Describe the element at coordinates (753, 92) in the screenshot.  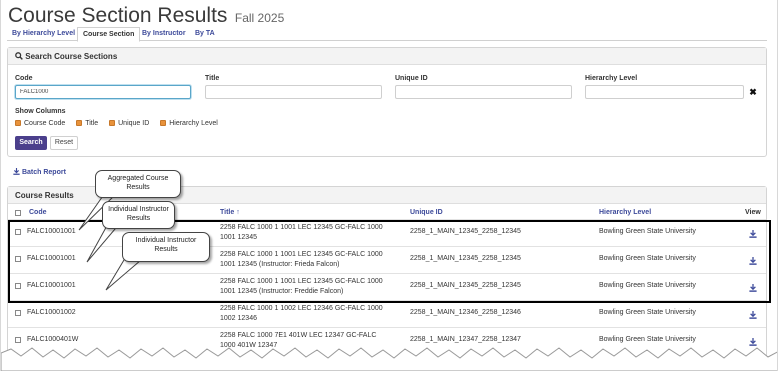
I see `clear-icon: ✖` at that location.